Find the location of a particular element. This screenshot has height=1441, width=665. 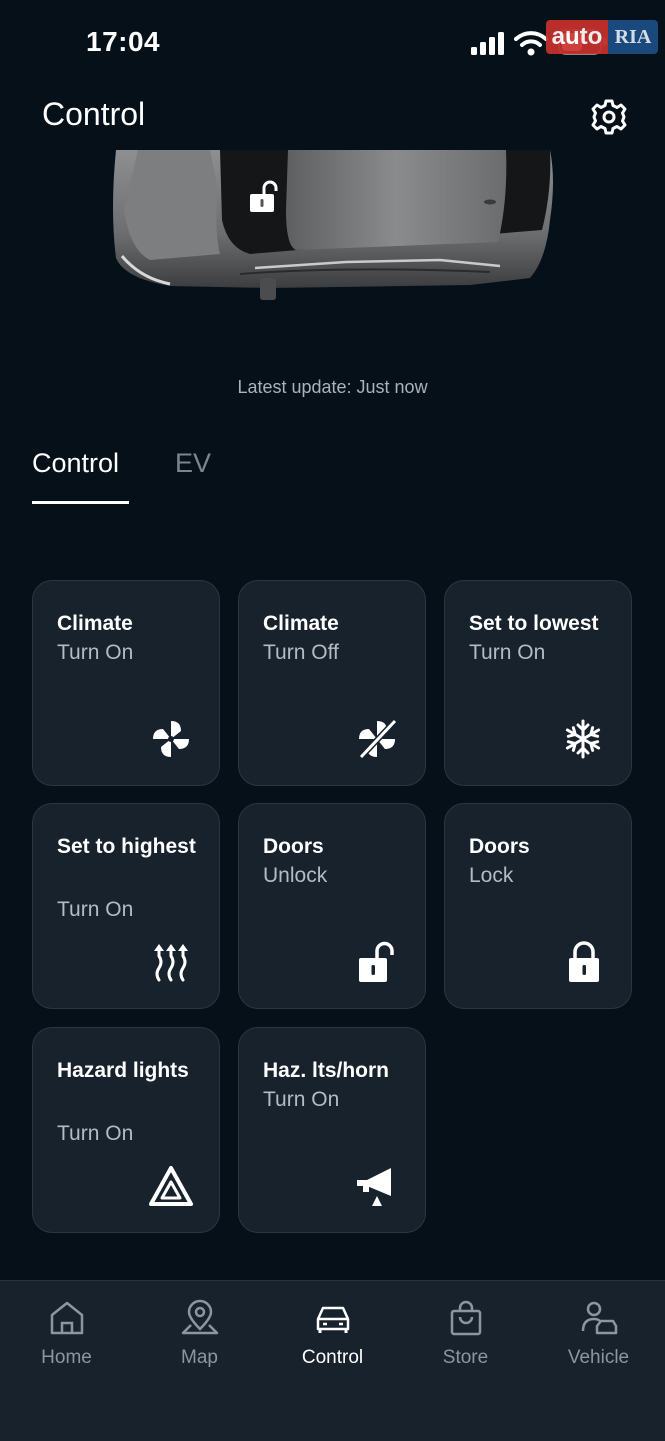

gear-icon is located at coordinates (609, 117).